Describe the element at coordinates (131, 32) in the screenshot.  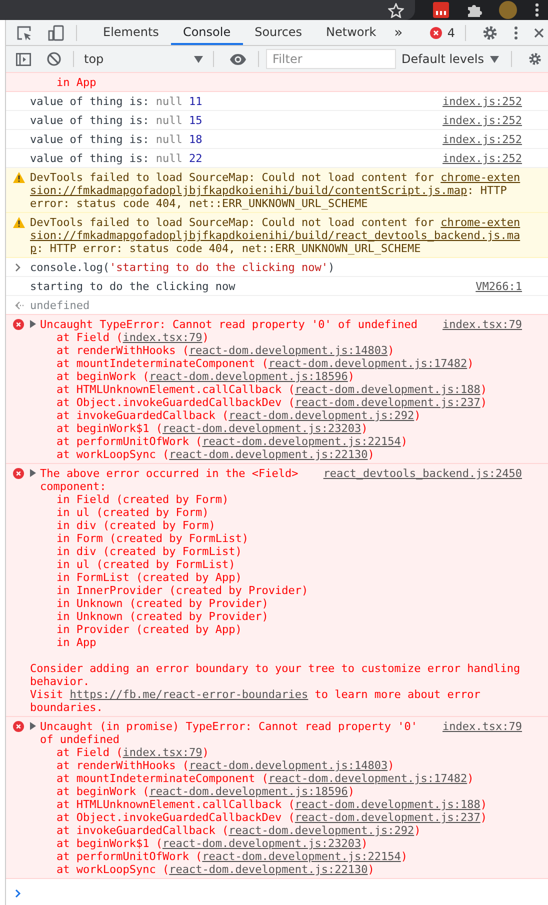
I see `panel-tab: Elements` at that location.